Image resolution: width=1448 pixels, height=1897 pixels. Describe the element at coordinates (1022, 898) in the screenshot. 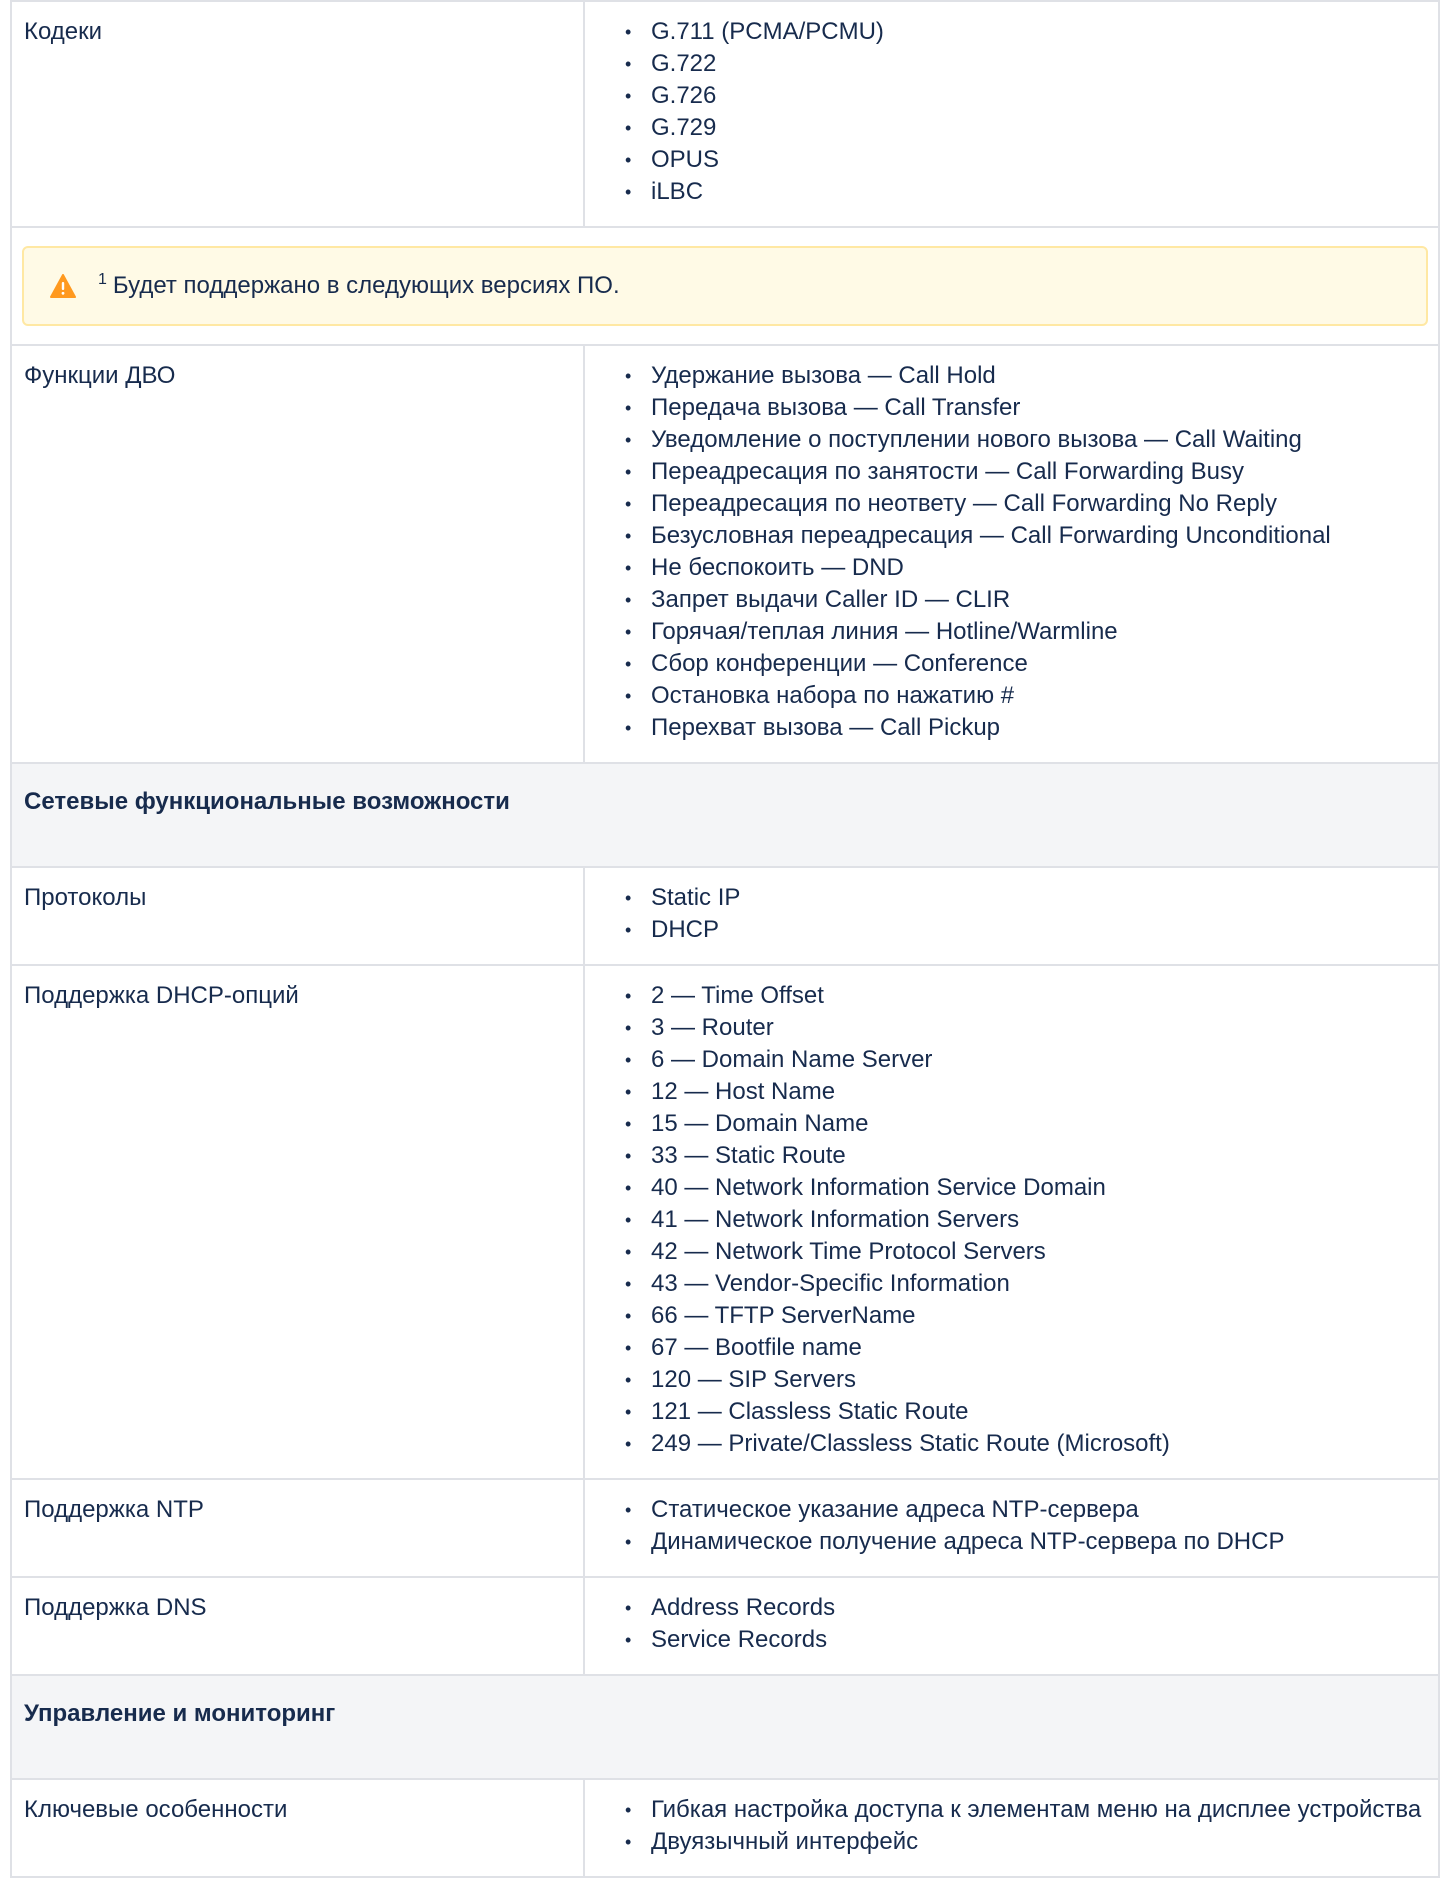

I see `list-item: Static IP` at that location.